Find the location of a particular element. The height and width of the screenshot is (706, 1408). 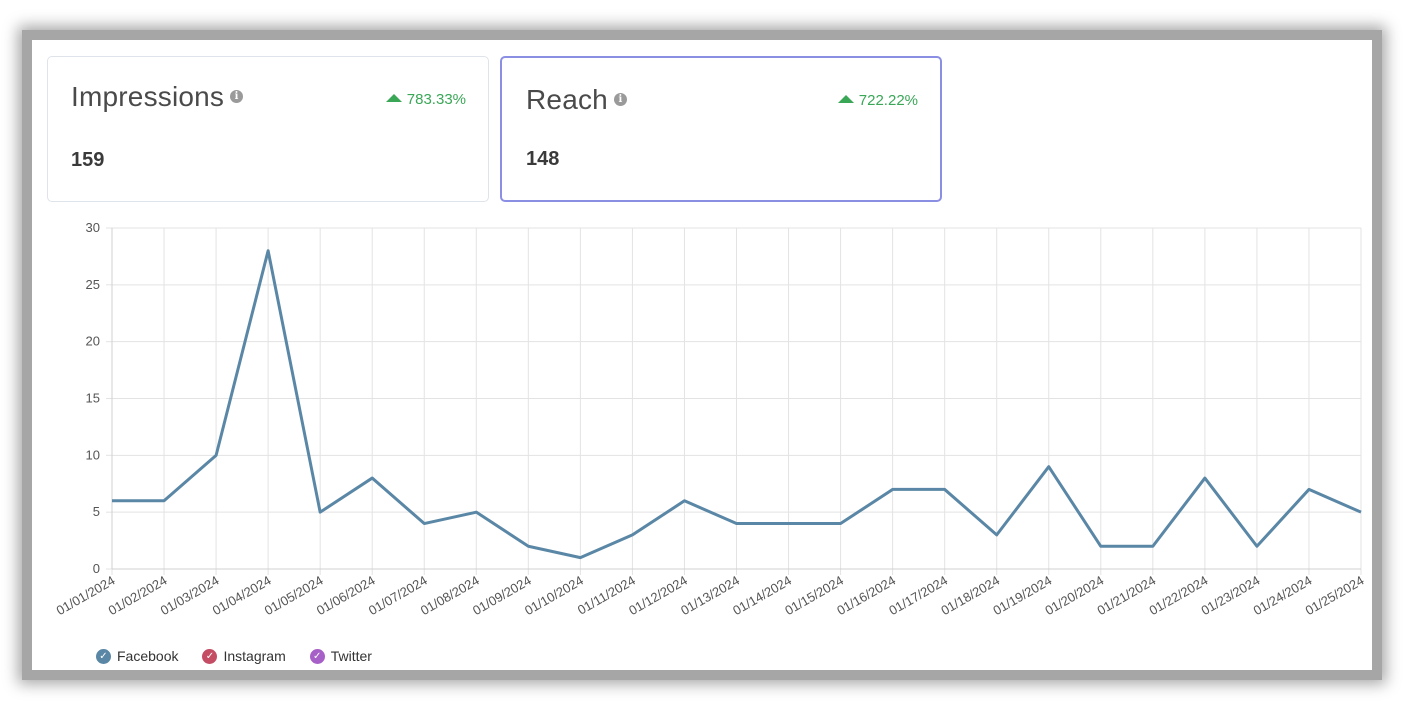

x-tick-label: 01/18/2024 is located at coordinates (970, 596).